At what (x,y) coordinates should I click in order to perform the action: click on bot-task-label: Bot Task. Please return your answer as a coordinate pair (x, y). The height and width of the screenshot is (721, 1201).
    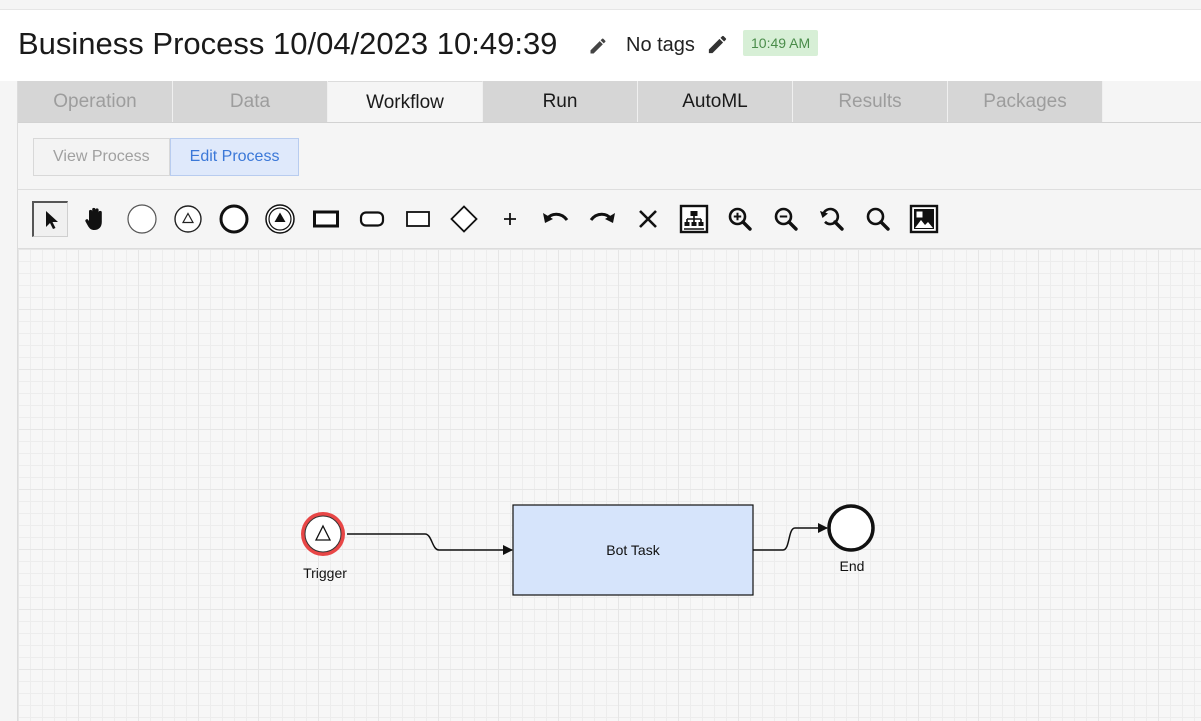
    Looking at the image, I should click on (633, 550).